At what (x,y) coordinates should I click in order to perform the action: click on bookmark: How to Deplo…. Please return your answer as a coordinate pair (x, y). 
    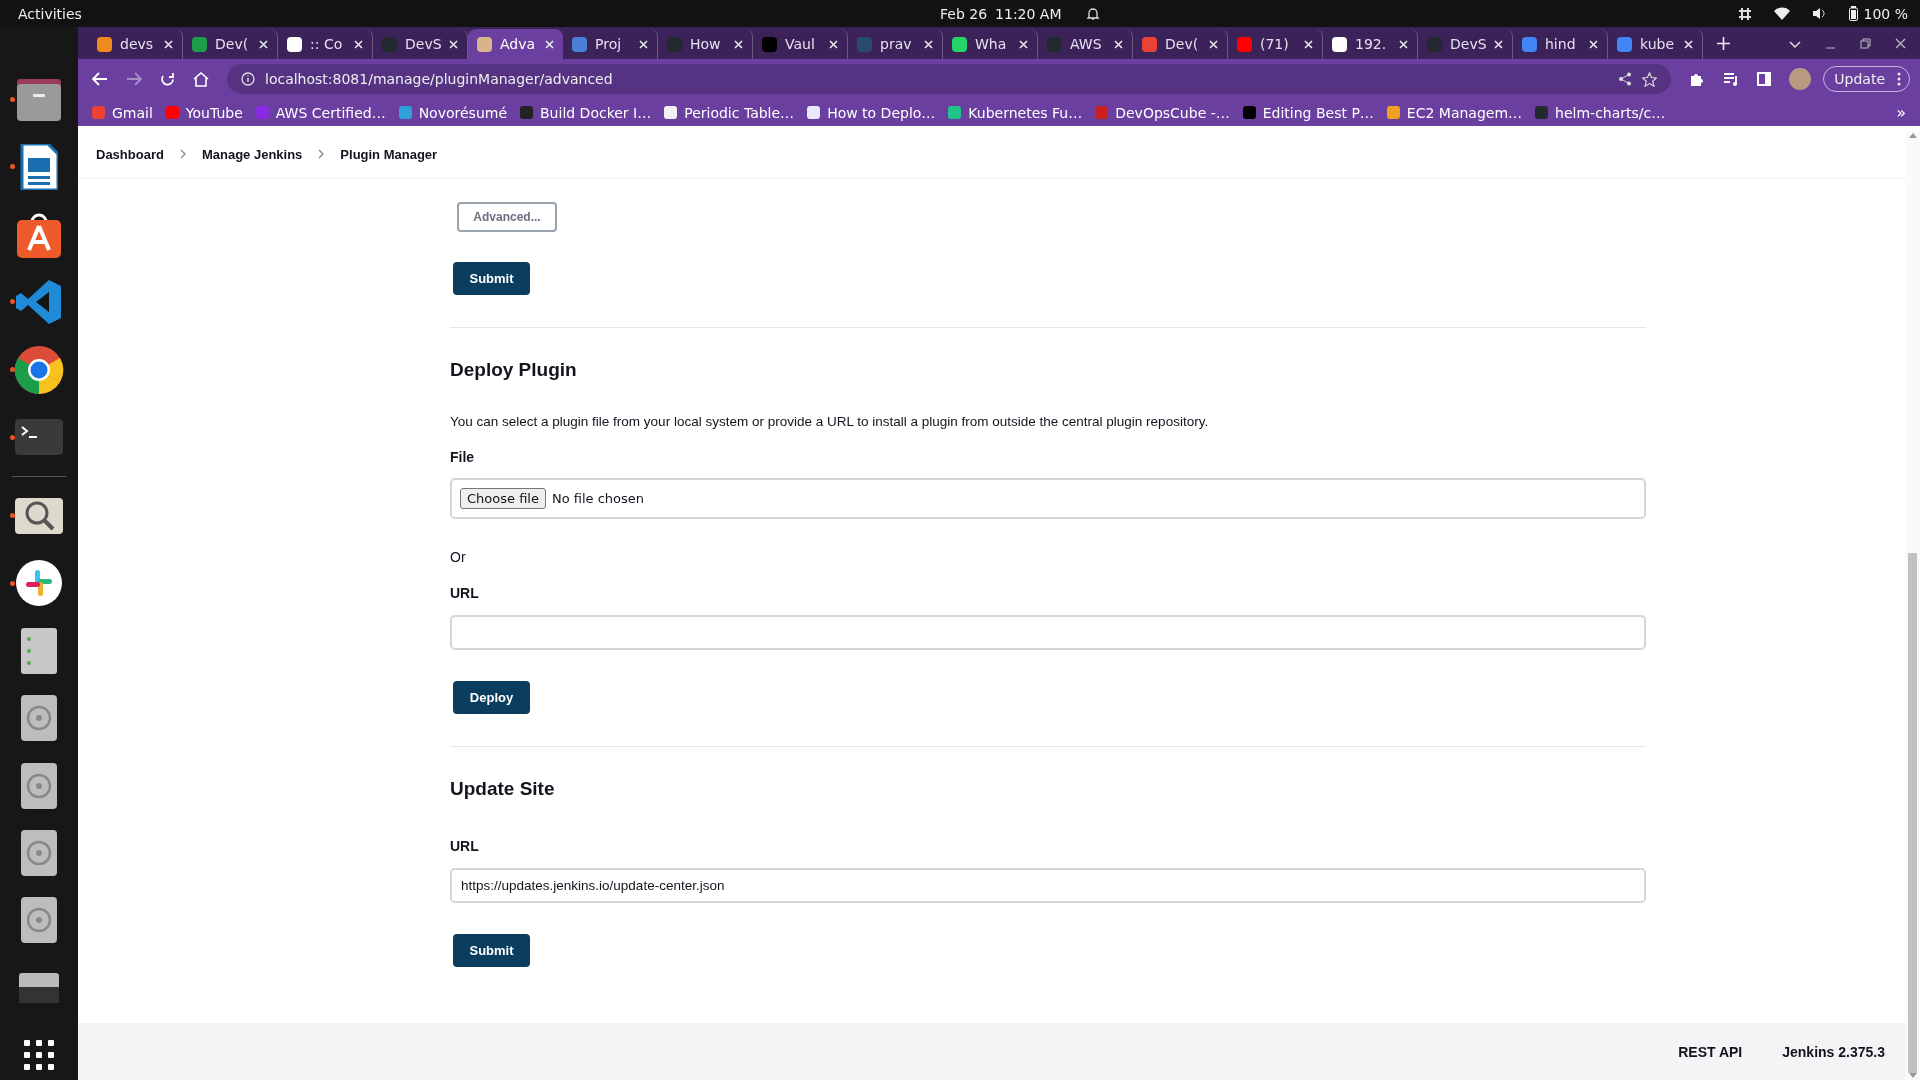
    Looking at the image, I should click on (871, 112).